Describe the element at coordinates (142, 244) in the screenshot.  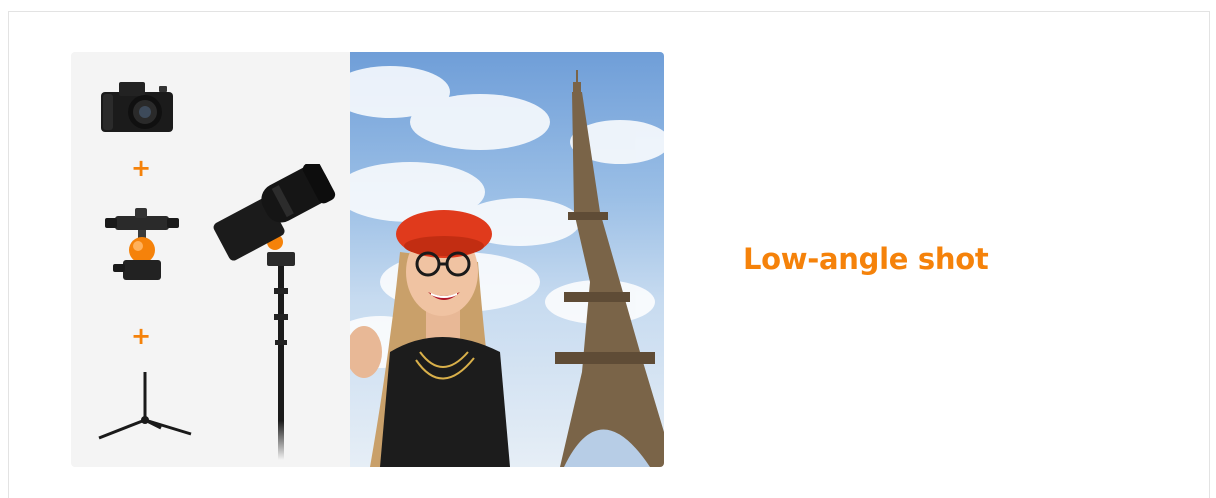
I see `ball-head-icon` at that location.